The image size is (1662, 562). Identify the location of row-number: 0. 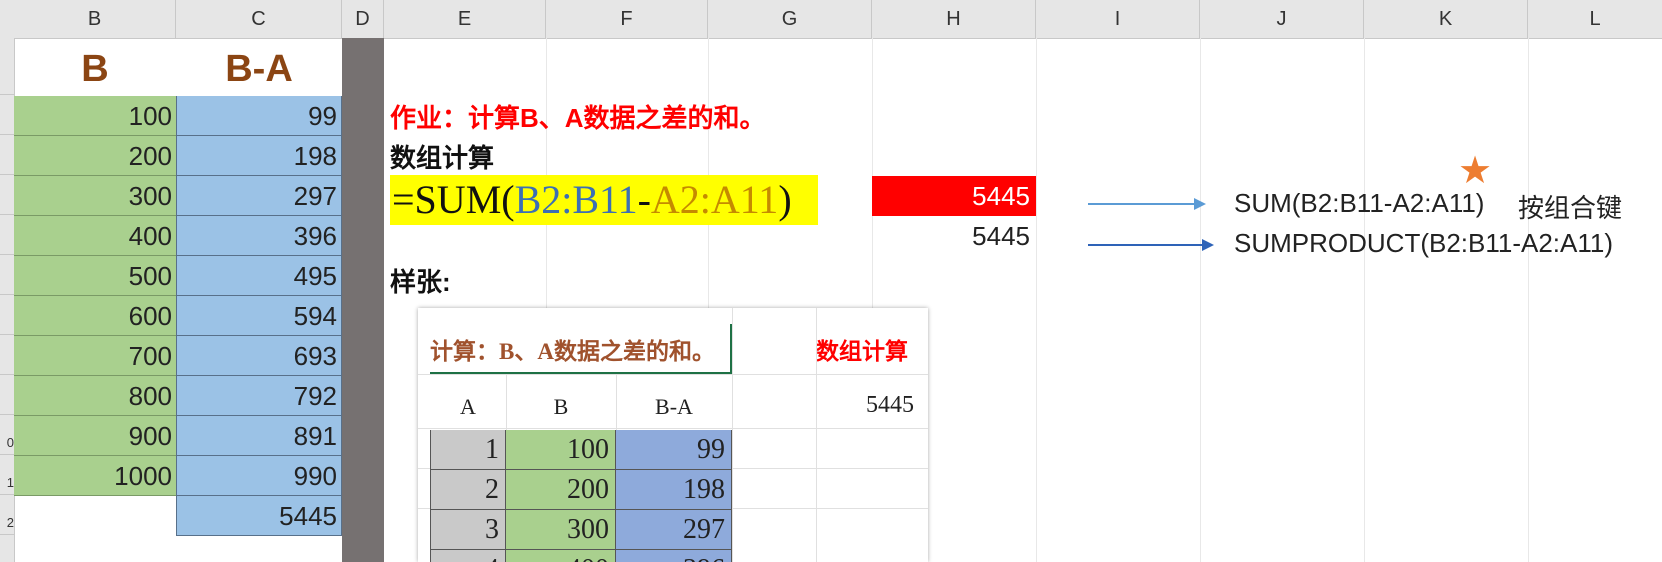
(7, 443).